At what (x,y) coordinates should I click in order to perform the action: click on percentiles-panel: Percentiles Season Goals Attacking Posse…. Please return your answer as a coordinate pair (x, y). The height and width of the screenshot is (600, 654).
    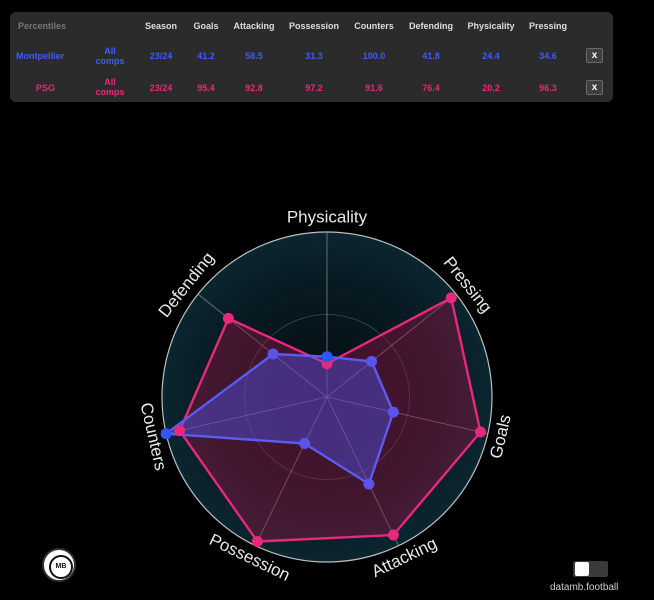
    Looking at the image, I should click on (311, 57).